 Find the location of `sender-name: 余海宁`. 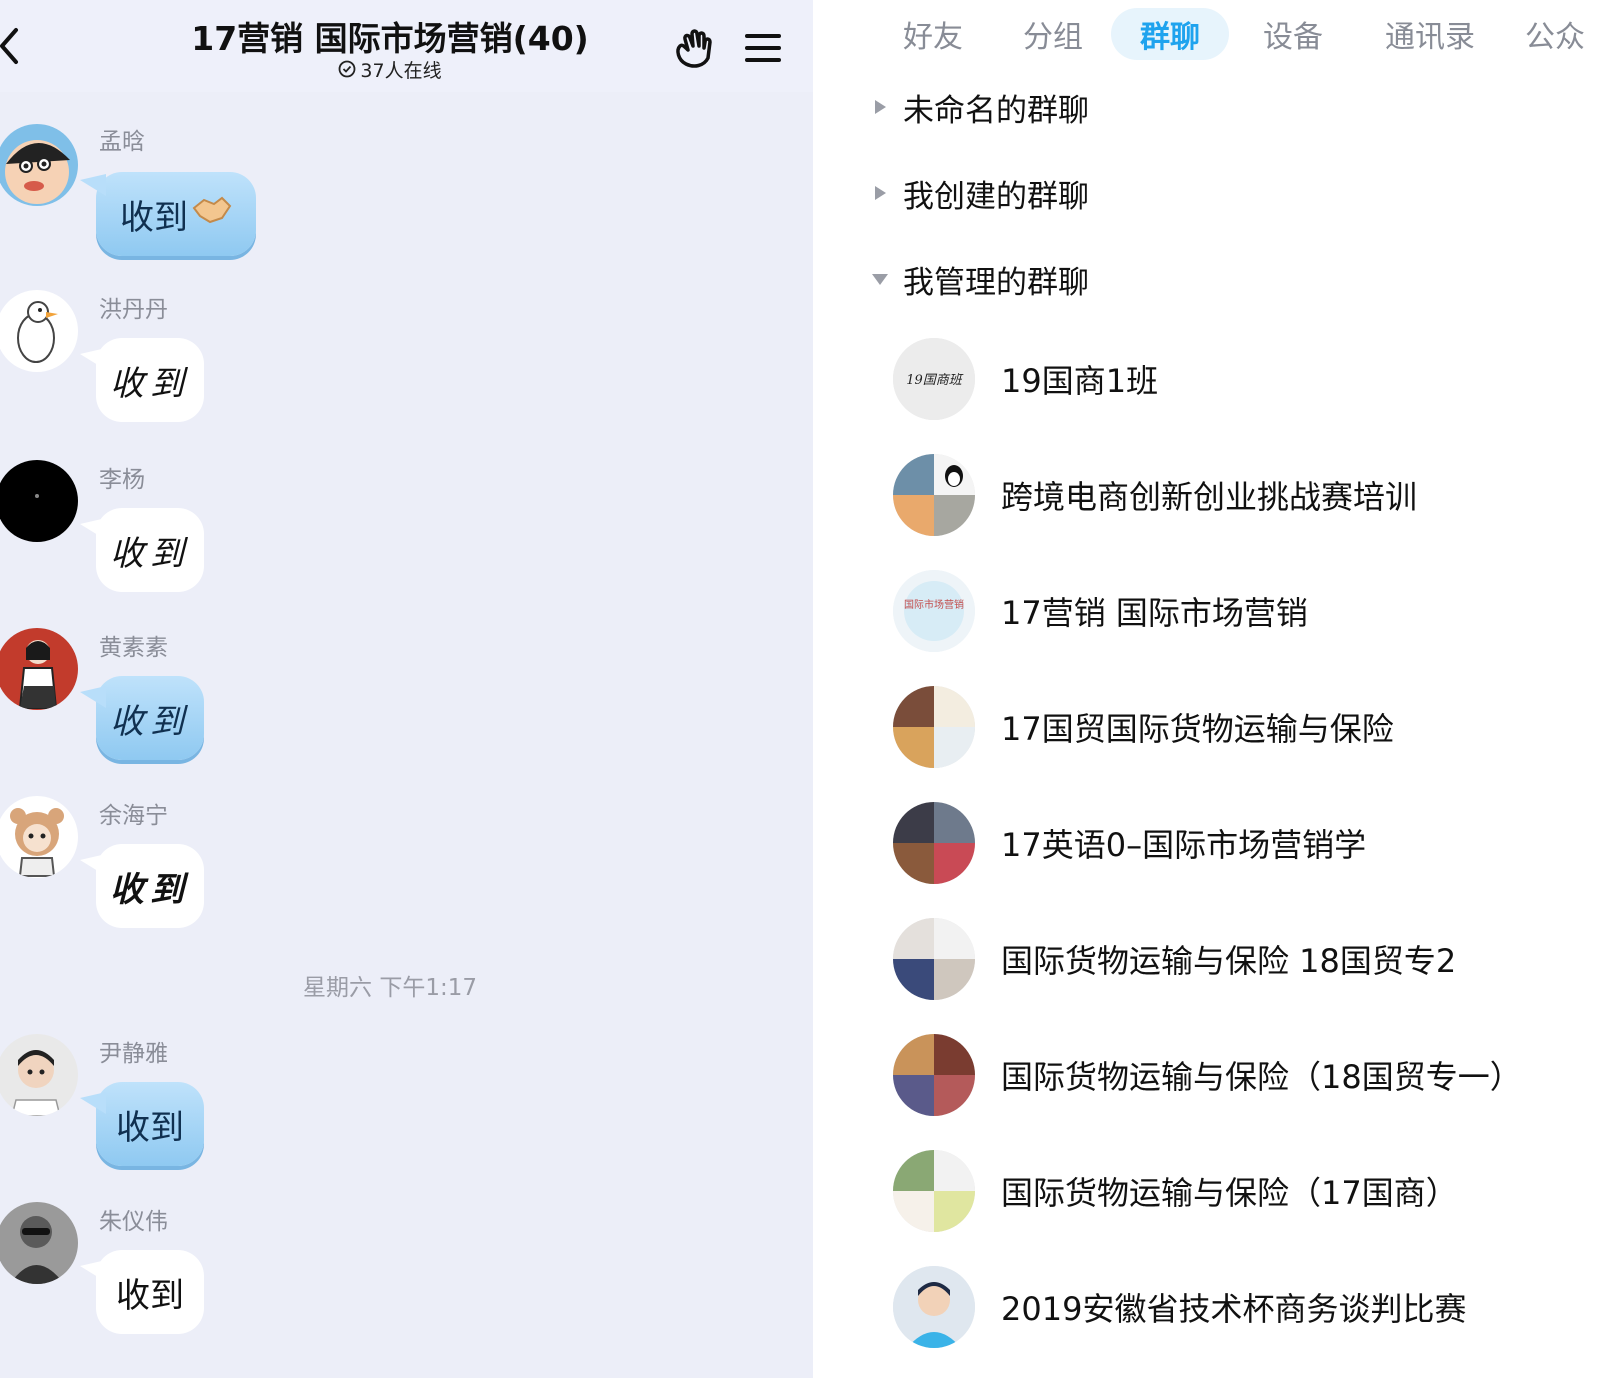

sender-name: 余海宁 is located at coordinates (133, 816).